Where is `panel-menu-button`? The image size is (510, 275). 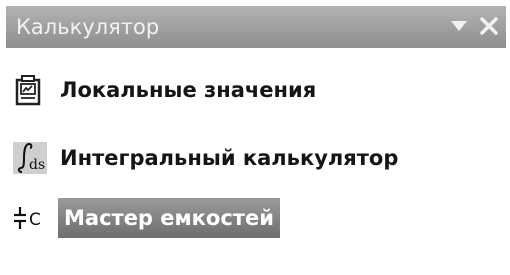
panel-menu-button is located at coordinates (459, 26).